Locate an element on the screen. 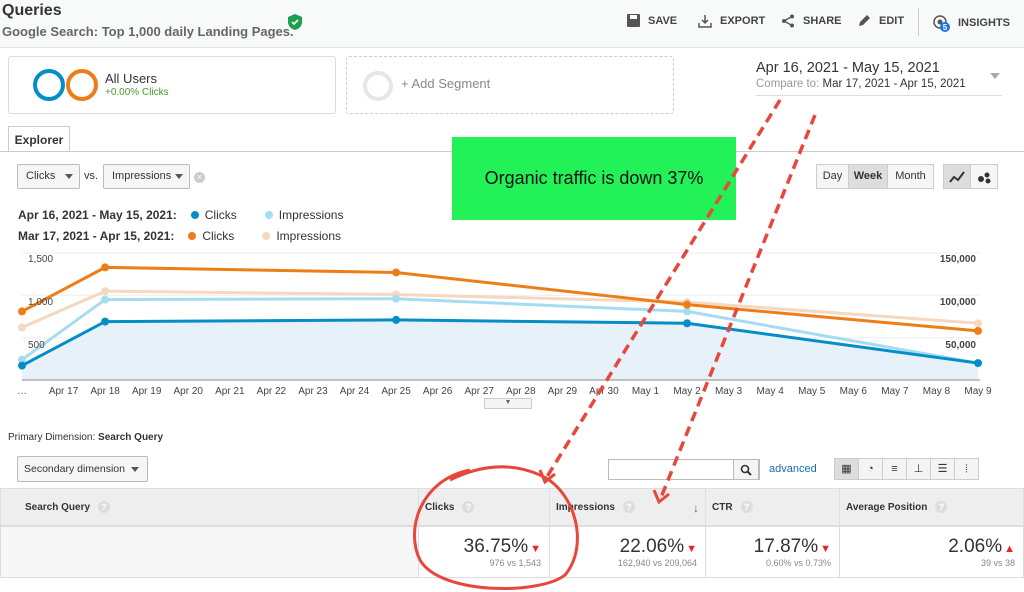 The height and width of the screenshot is (592, 1024). arrow-up-icon: ▲ is located at coordinates (1009, 549).